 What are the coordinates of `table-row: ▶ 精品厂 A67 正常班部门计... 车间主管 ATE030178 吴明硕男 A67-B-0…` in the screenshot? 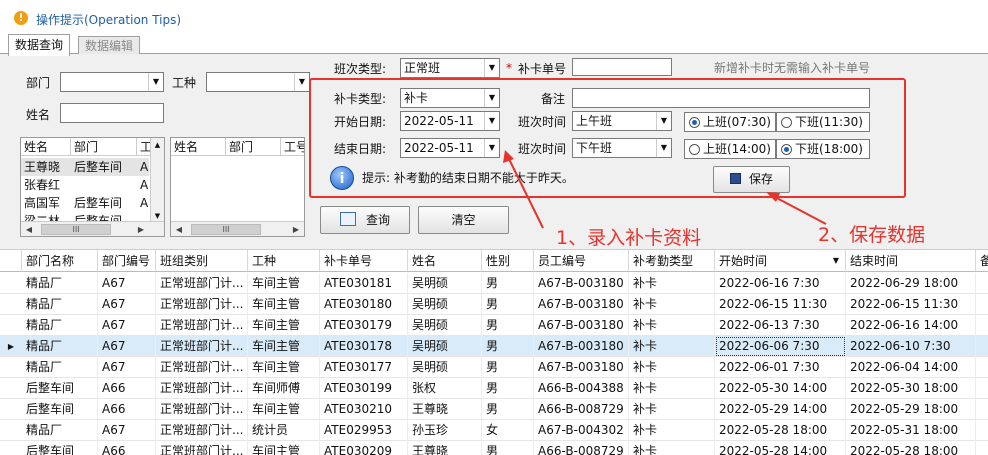 It's located at (494, 346).